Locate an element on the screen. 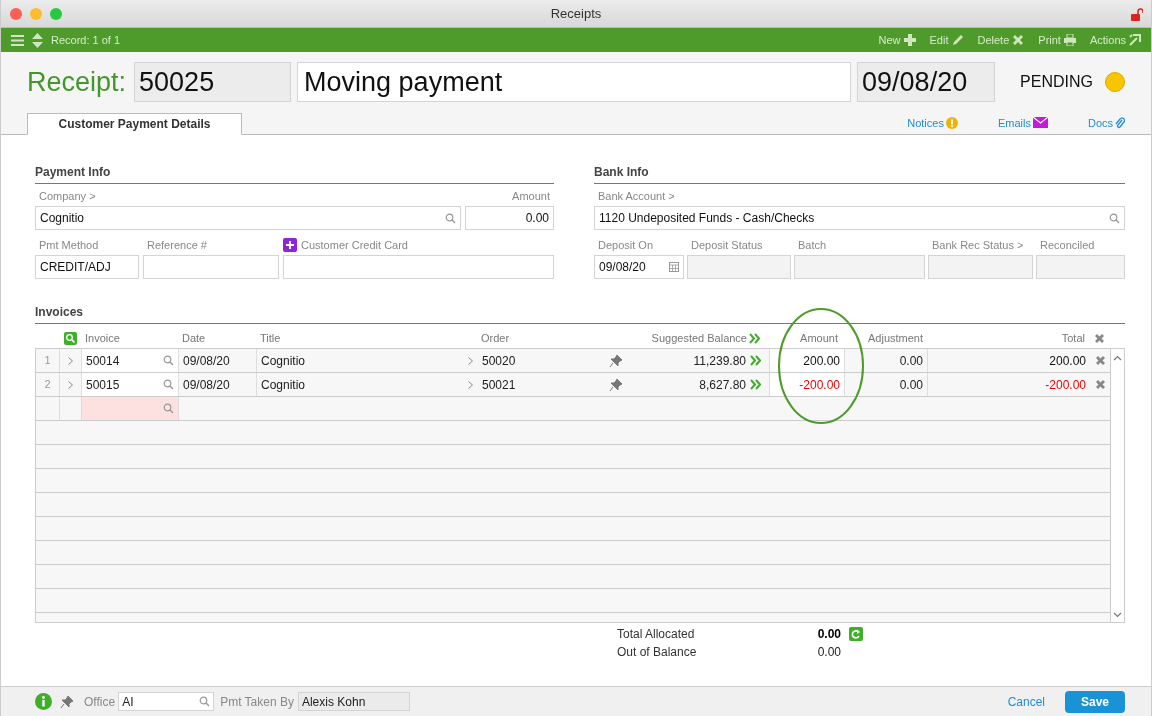 The image size is (1152, 716). add-button is located at coordinates (290, 245).